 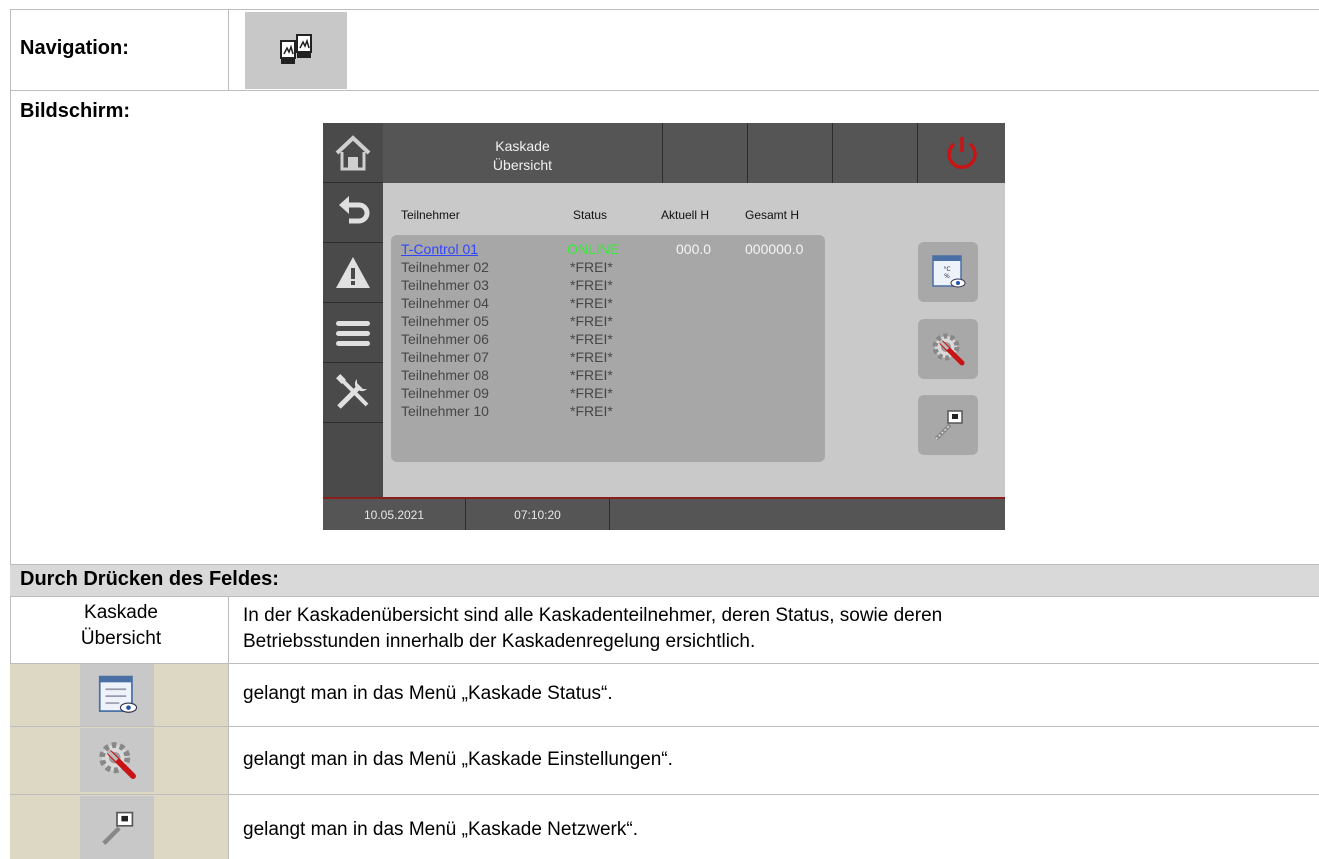 I want to click on network-button-reference, so click(x=117, y=827).